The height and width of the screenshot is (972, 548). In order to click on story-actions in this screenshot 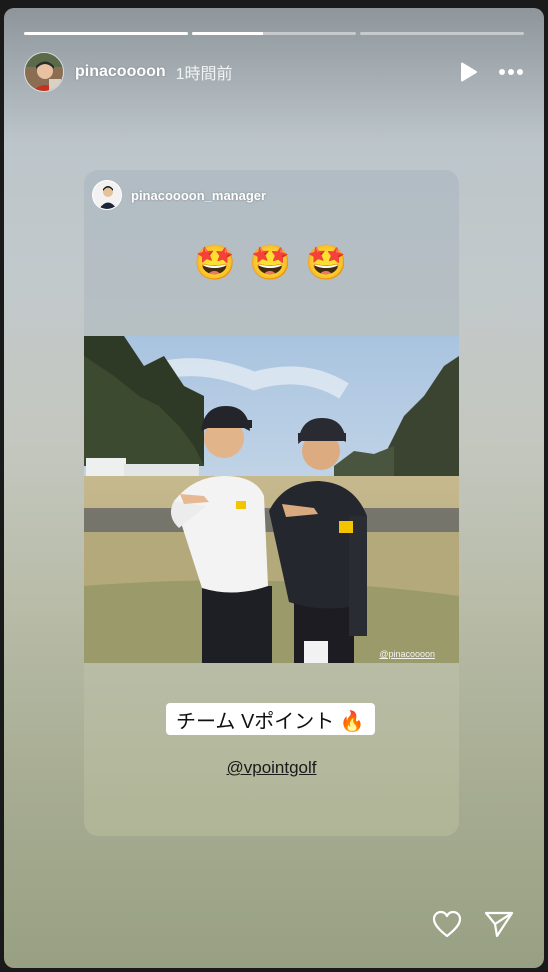, I will do `click(473, 924)`.